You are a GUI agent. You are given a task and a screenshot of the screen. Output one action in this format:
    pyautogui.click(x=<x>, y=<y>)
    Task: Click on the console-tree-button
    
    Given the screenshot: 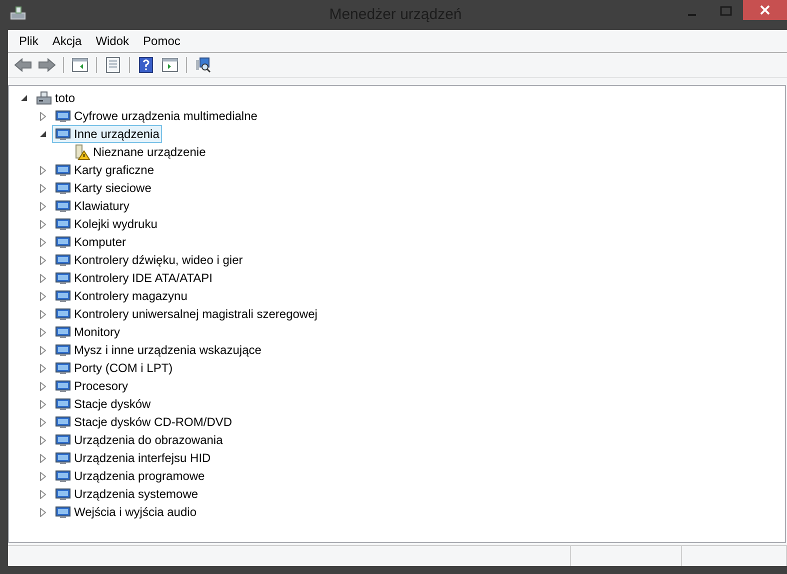 What is the action you would take?
    pyautogui.click(x=80, y=65)
    